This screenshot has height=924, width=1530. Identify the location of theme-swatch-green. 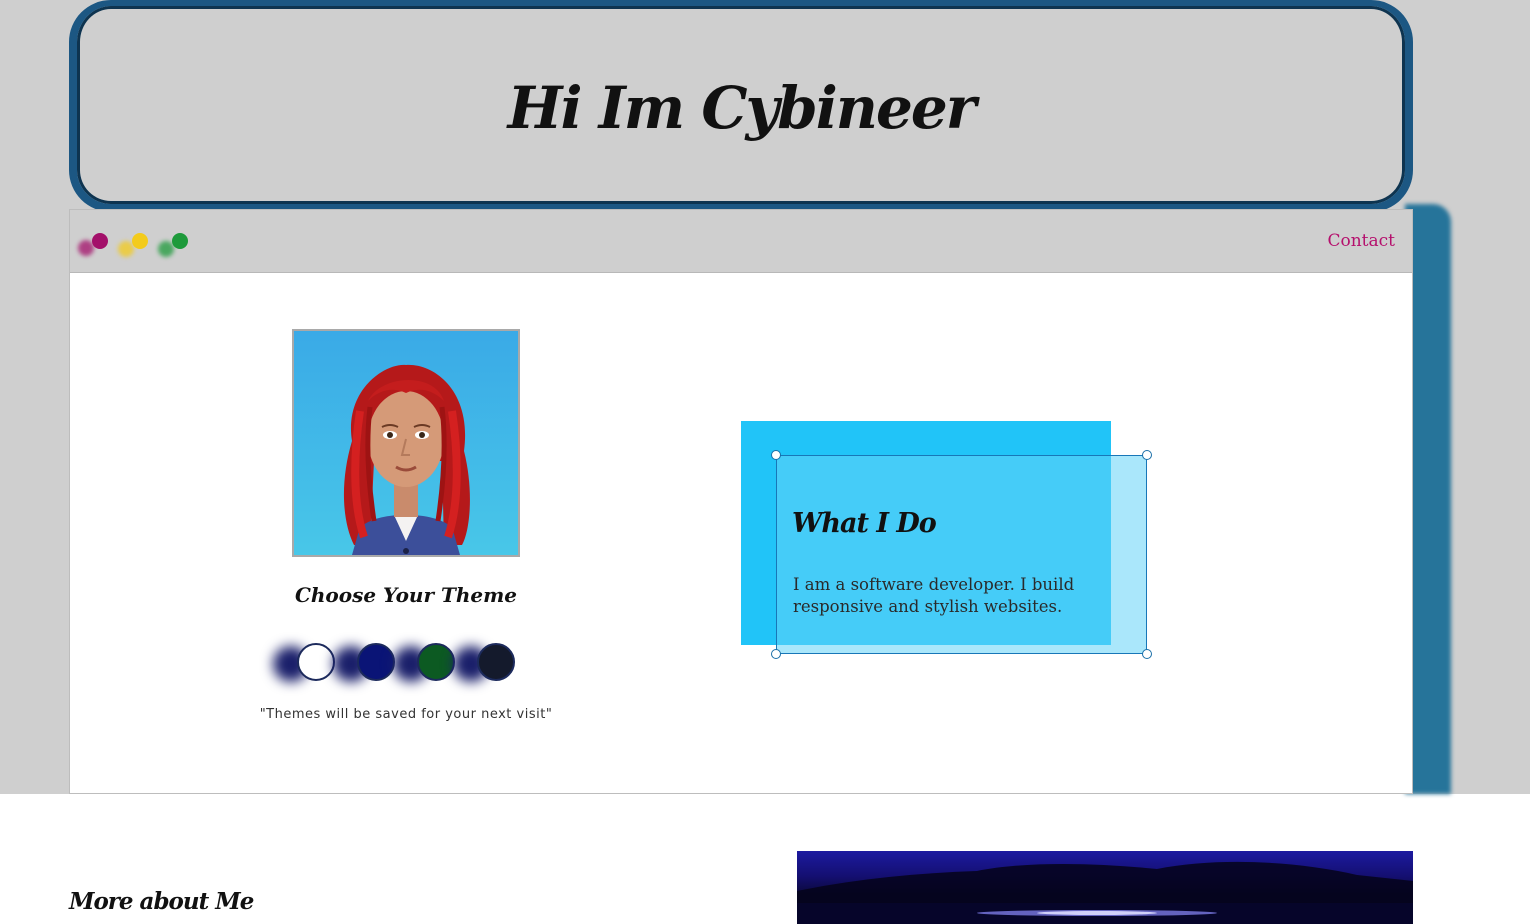
(425, 663).